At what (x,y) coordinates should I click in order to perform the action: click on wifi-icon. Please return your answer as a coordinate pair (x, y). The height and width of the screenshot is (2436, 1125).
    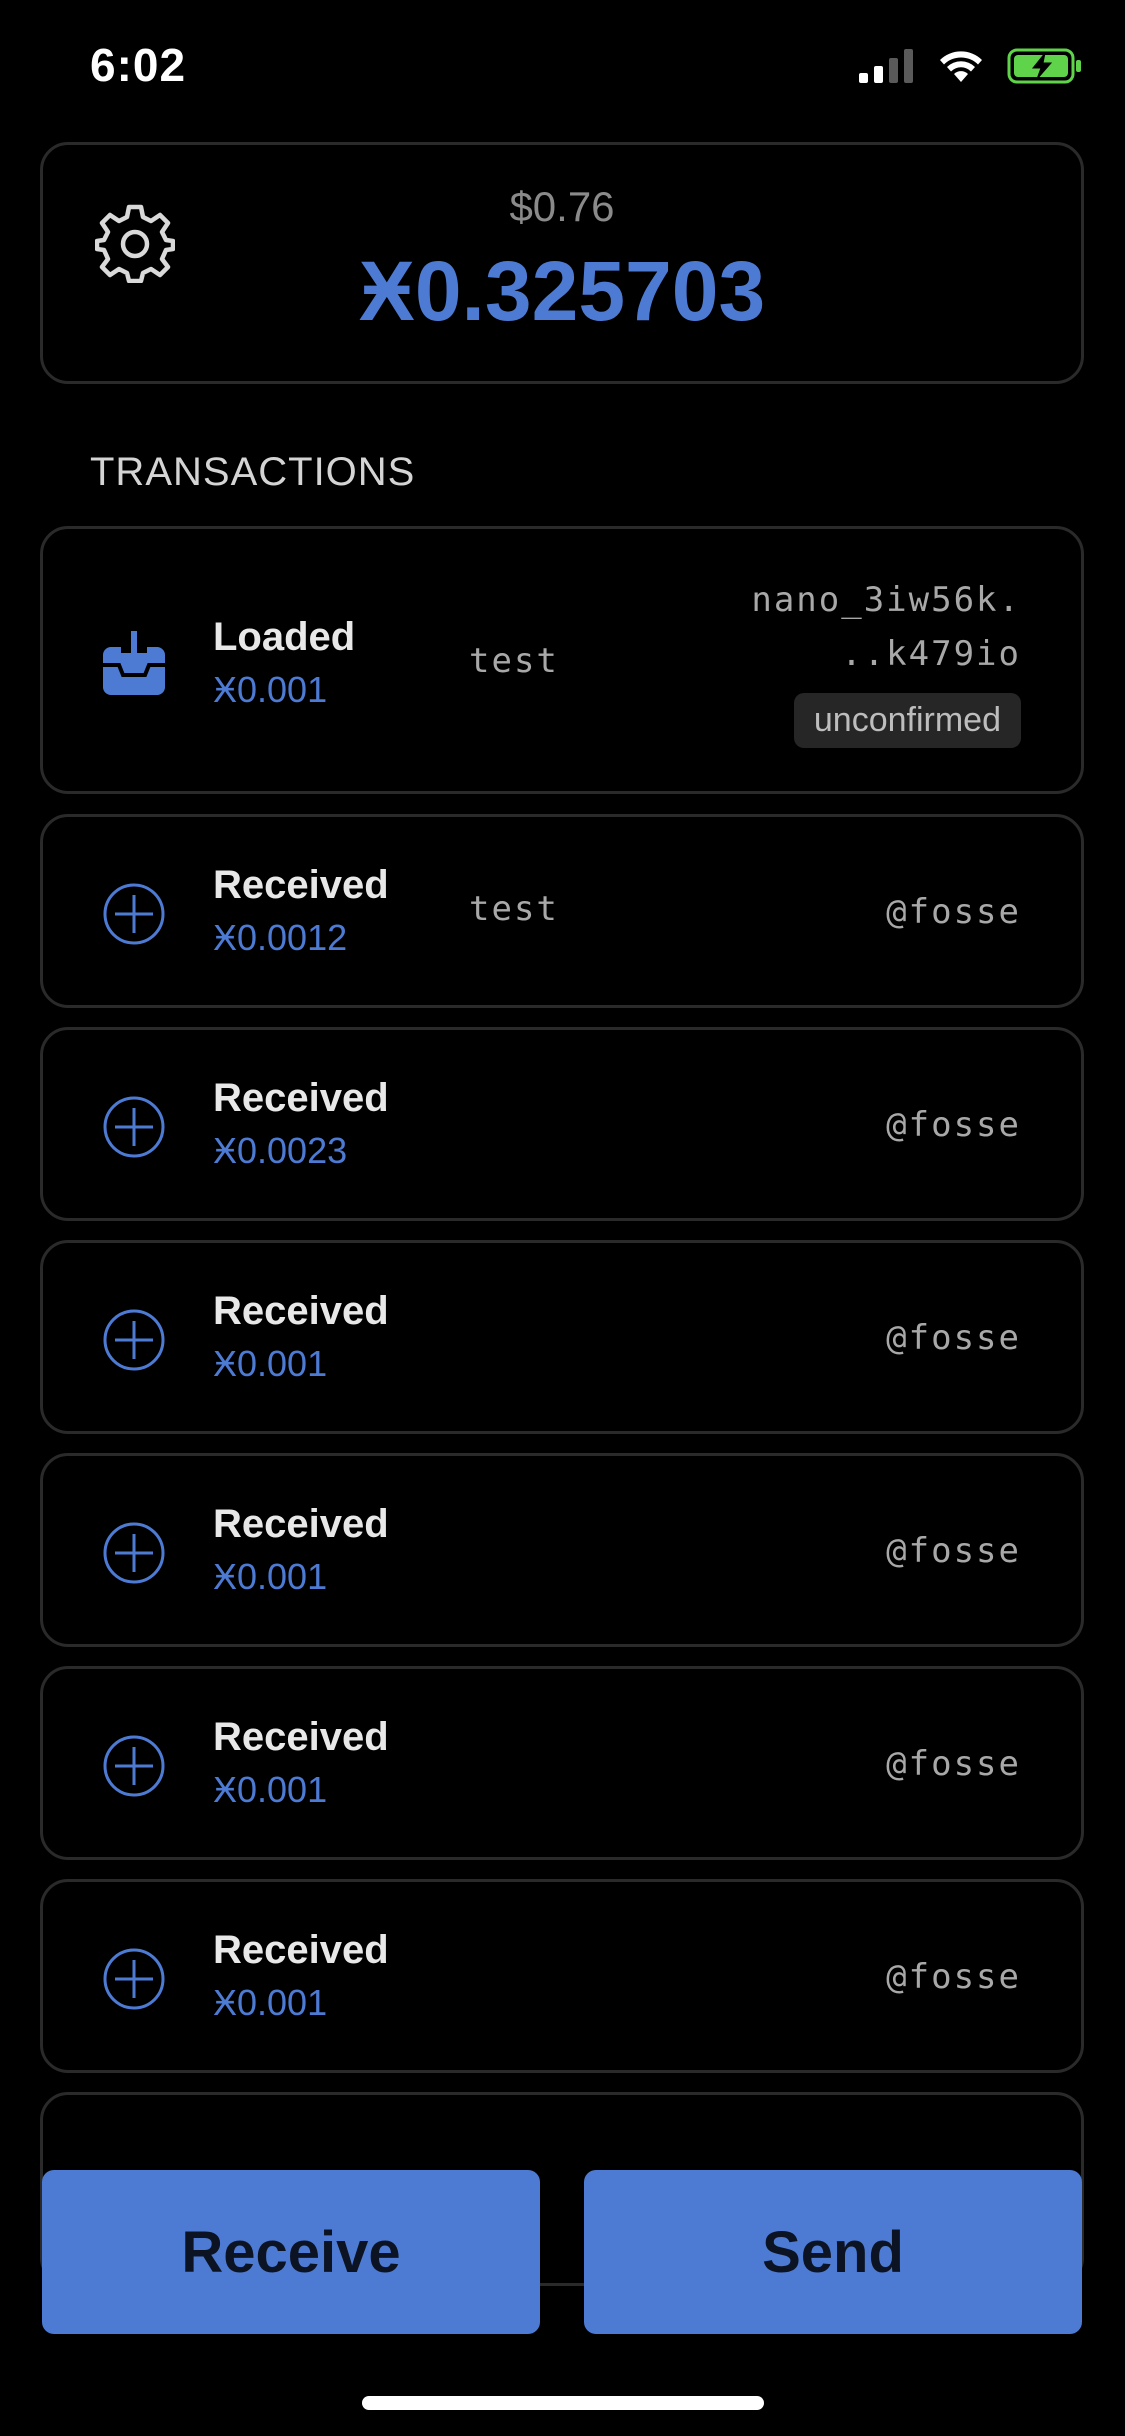
    Looking at the image, I should click on (961, 66).